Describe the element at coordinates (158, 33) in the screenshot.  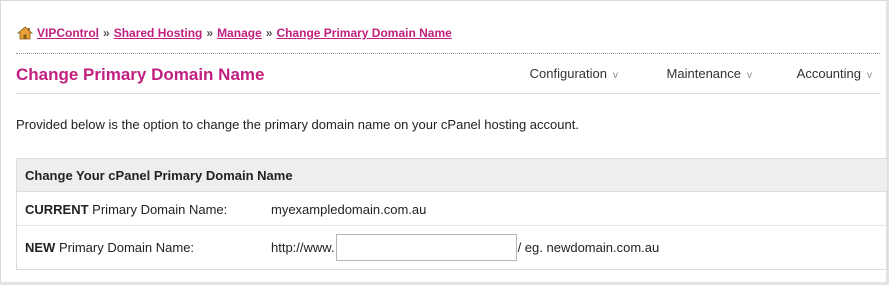
I see `breadcrumb-link-shared-hosting: Shared Hosting` at that location.